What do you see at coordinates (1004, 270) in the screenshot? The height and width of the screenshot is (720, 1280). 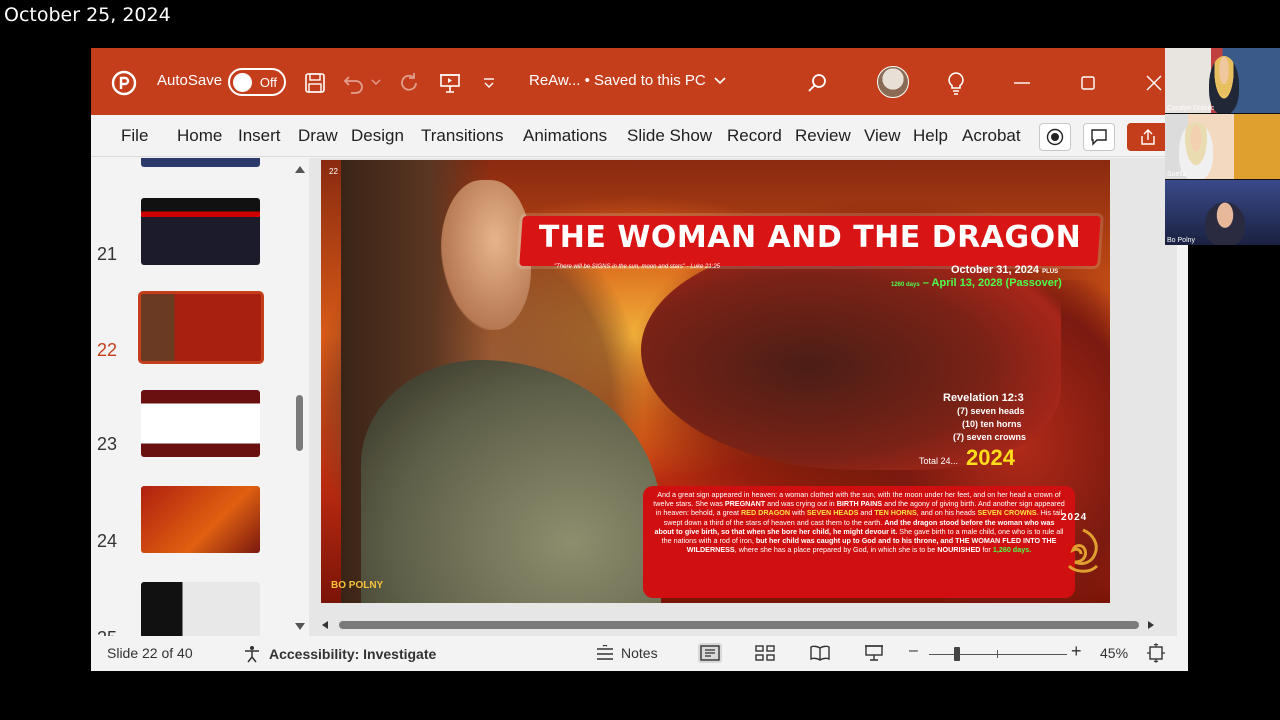 I see `slide-date-1: October 31, 2024 PLUS` at bounding box center [1004, 270].